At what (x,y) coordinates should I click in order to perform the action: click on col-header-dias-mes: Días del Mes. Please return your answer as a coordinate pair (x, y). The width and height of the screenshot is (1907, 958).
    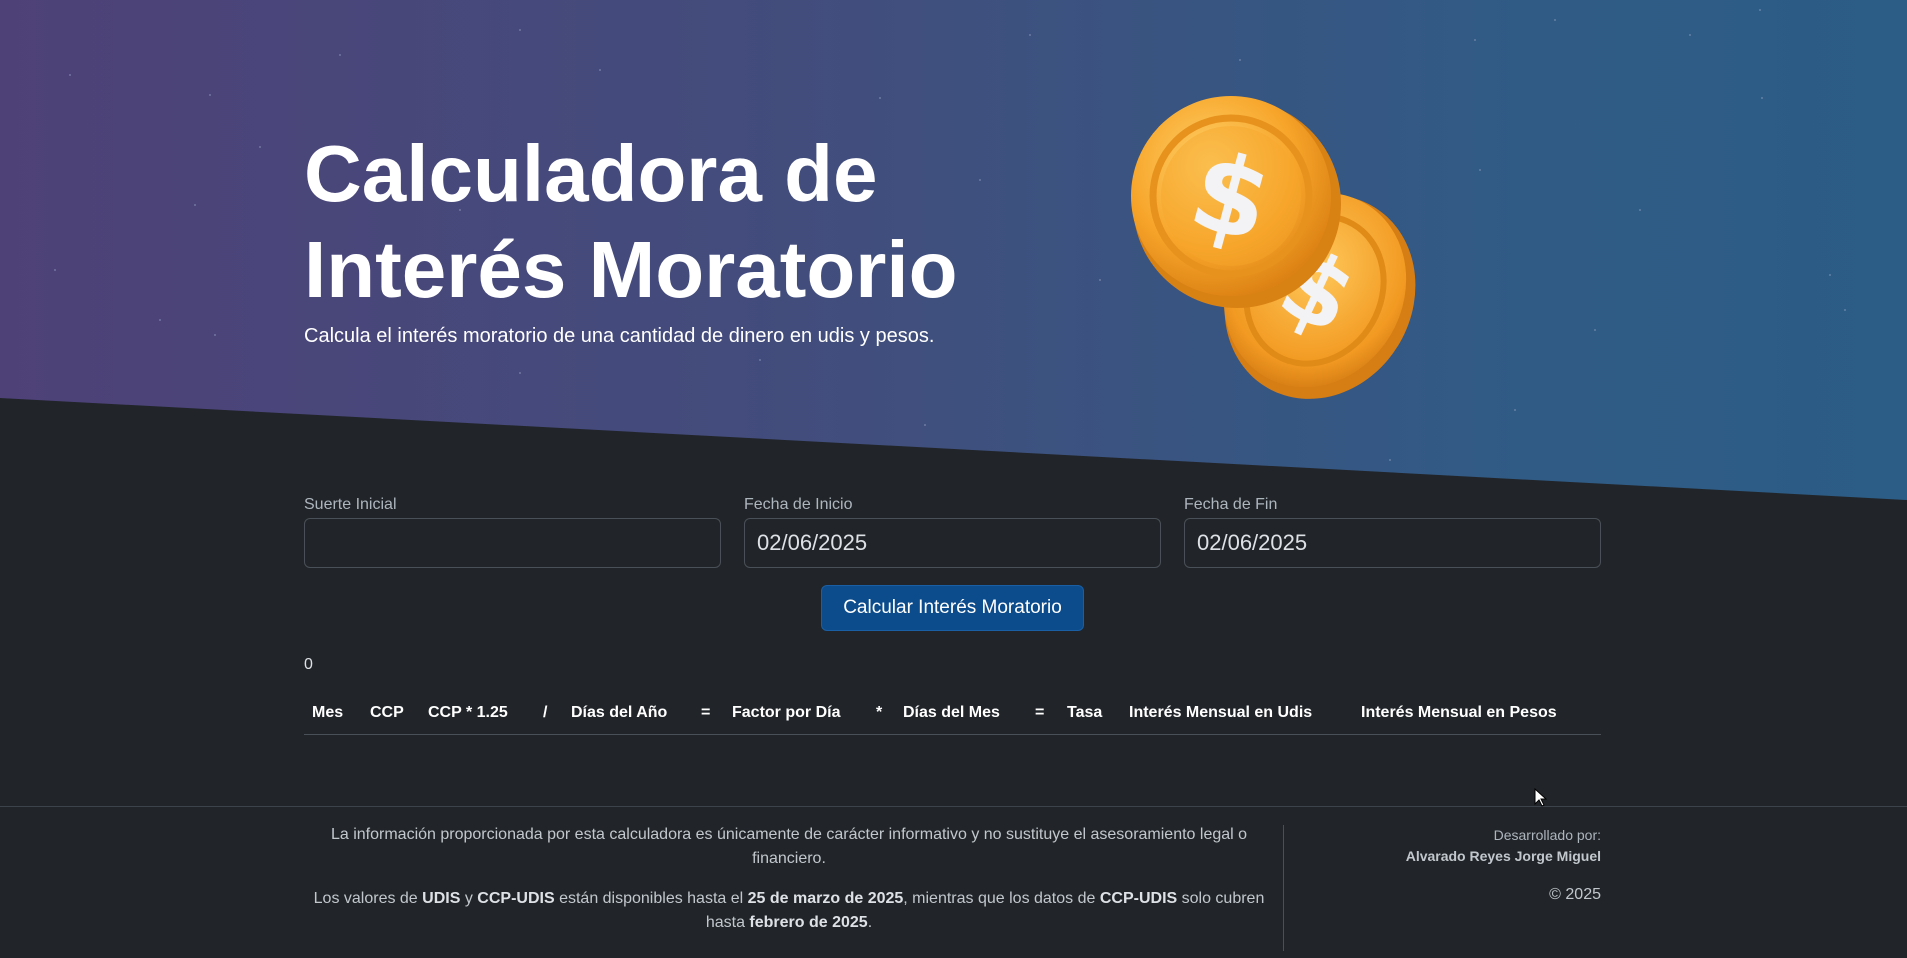
    Looking at the image, I should click on (951, 712).